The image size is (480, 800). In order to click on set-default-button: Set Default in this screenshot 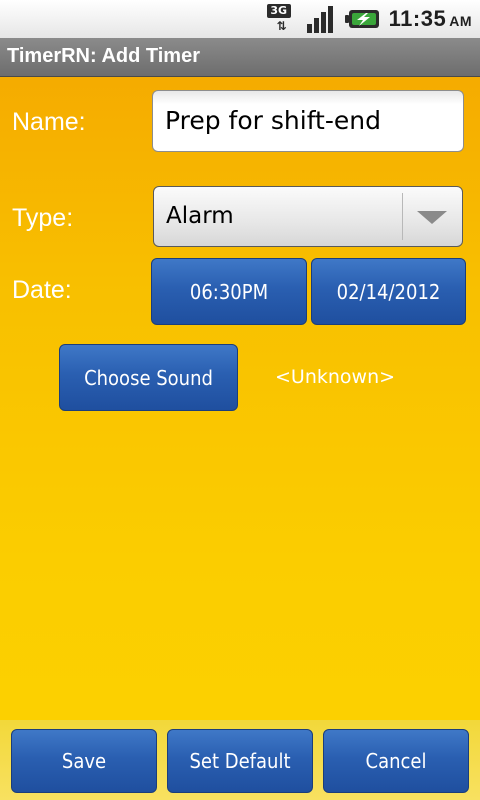, I will do `click(240, 761)`.